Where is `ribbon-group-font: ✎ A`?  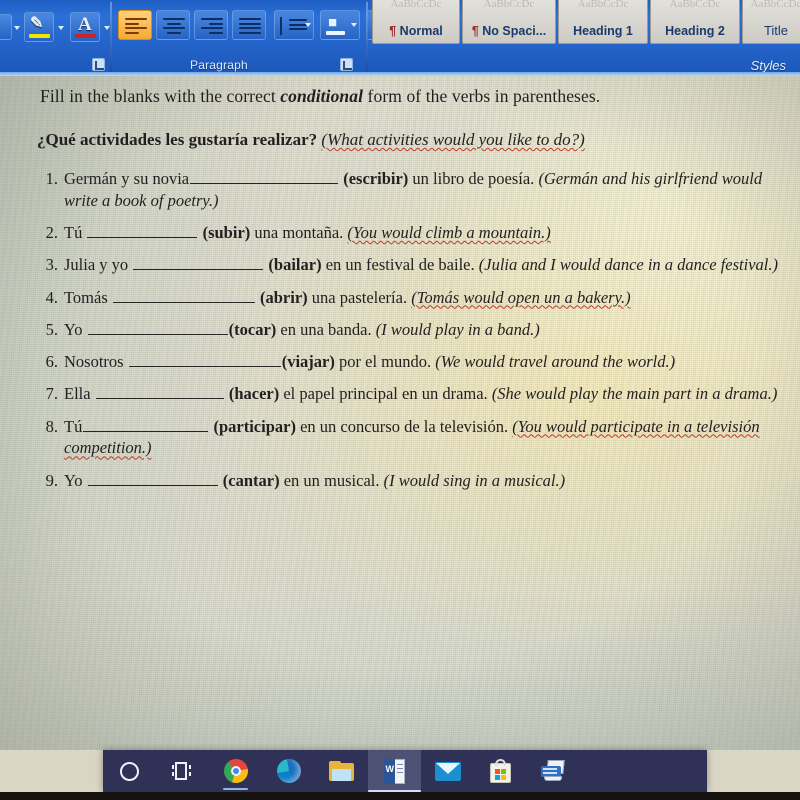 ribbon-group-font: ✎ A is located at coordinates (55, 38).